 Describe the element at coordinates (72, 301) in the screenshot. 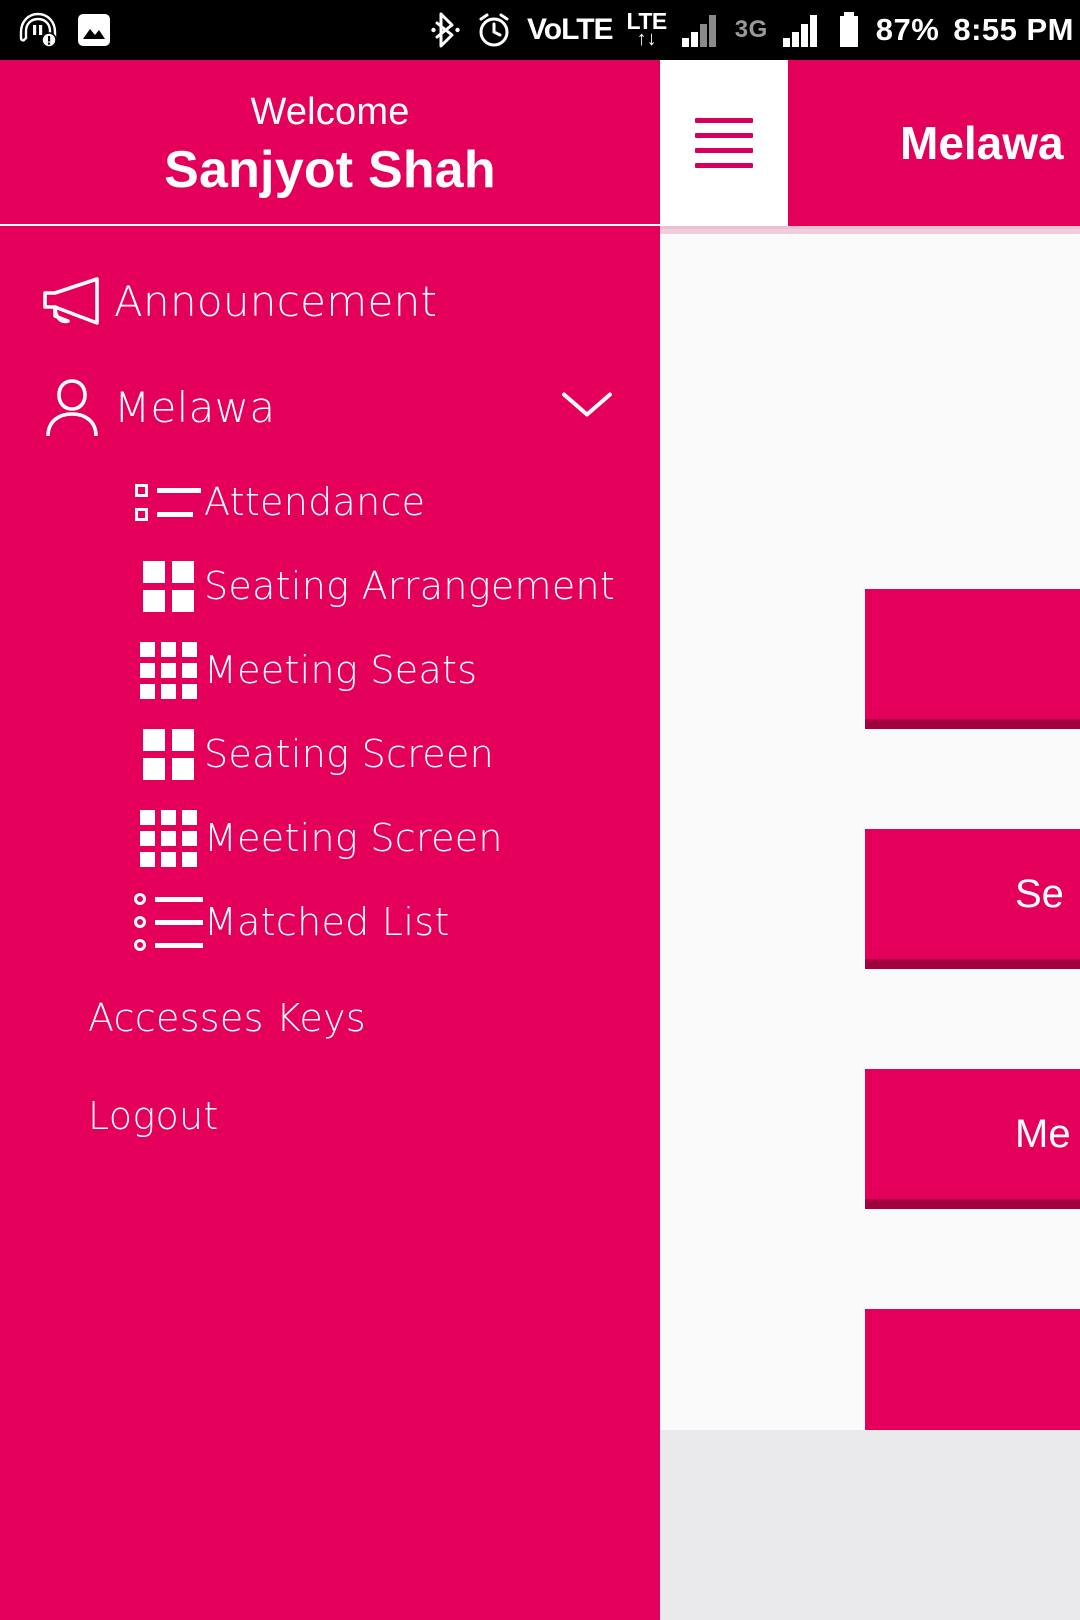

I see `megaphone-icon` at that location.